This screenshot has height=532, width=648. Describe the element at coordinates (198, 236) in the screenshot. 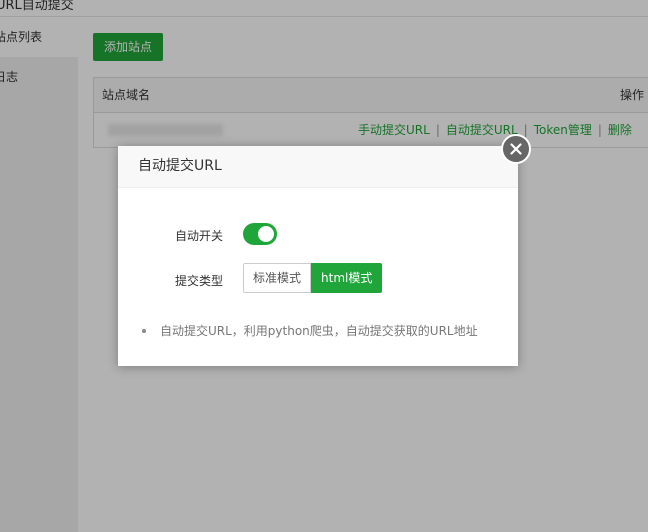

I see `auto-switch-label: 自动开关` at that location.